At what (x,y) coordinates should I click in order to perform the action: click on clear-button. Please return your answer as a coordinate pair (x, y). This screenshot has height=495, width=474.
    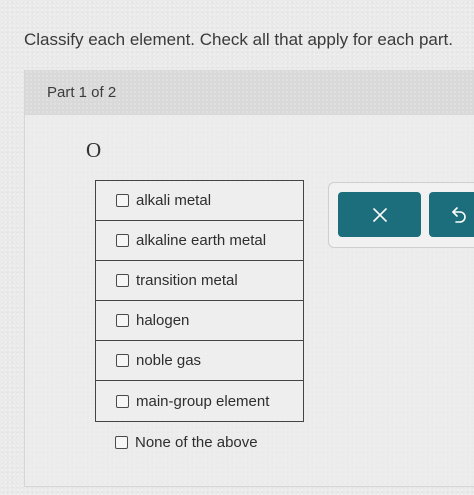
    Looking at the image, I should click on (379, 214).